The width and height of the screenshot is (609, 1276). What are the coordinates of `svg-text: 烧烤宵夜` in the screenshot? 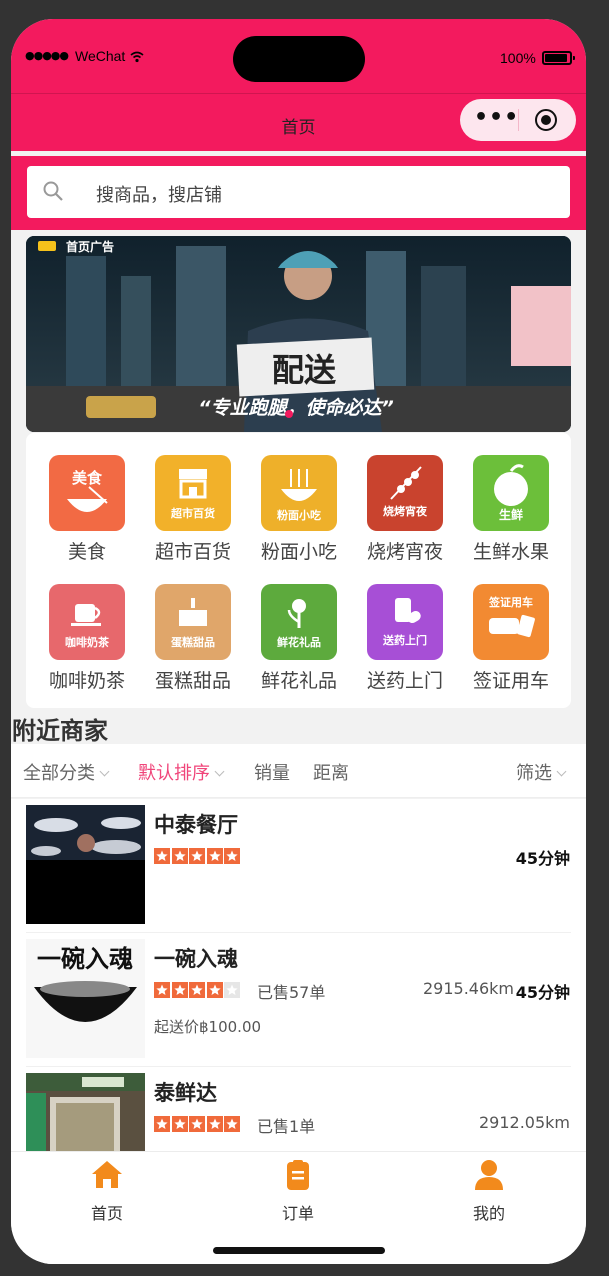 It's located at (405, 511).